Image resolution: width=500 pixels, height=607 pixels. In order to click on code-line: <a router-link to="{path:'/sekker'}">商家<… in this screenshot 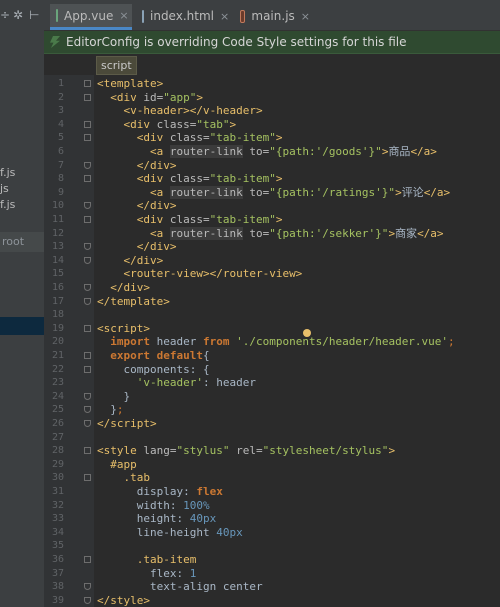, I will do `click(270, 233)`.